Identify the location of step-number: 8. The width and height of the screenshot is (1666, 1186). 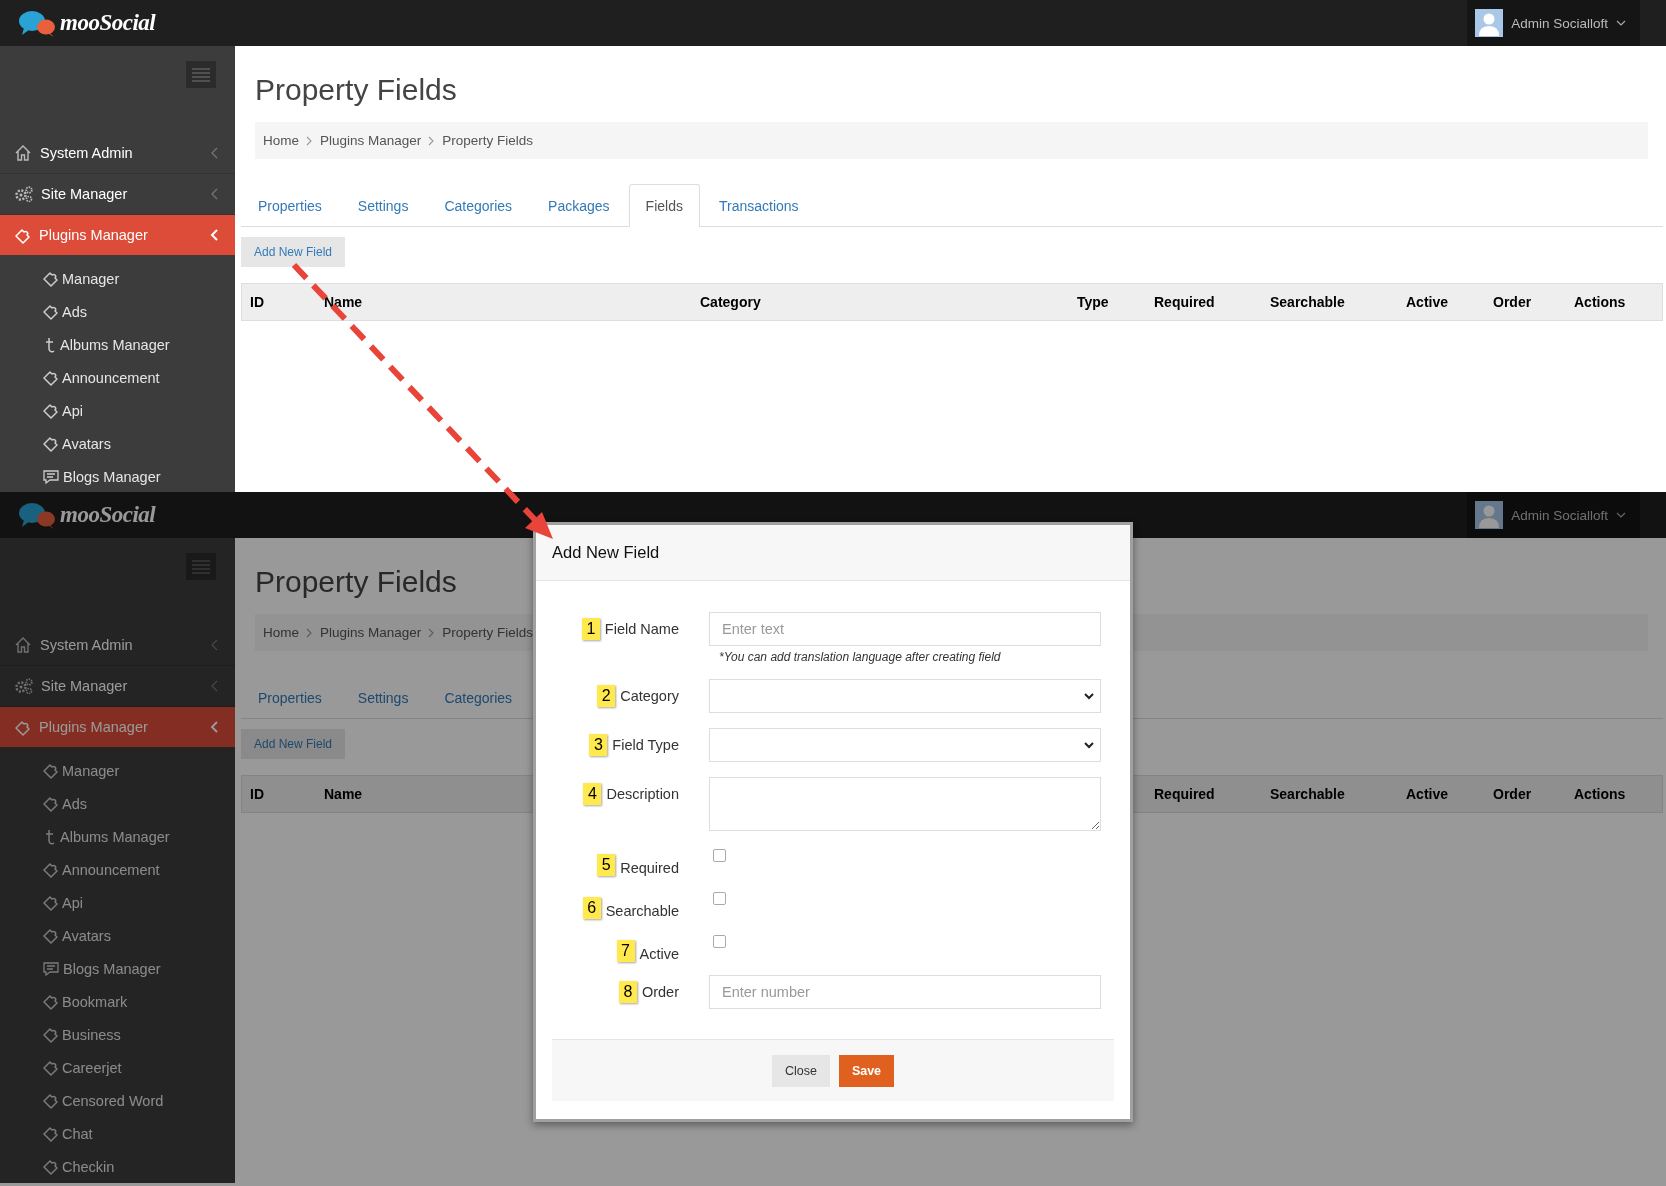
(627, 992).